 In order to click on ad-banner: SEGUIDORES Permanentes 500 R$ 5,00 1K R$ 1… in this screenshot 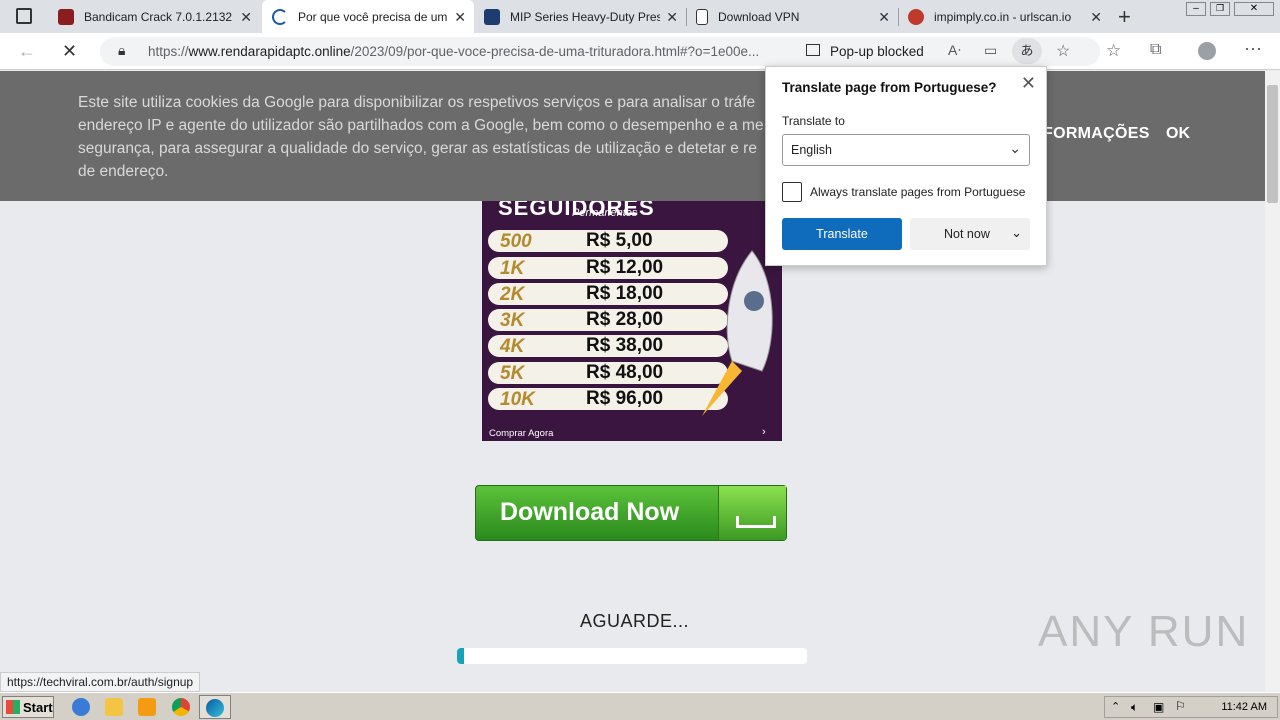, I will do `click(632, 321)`.